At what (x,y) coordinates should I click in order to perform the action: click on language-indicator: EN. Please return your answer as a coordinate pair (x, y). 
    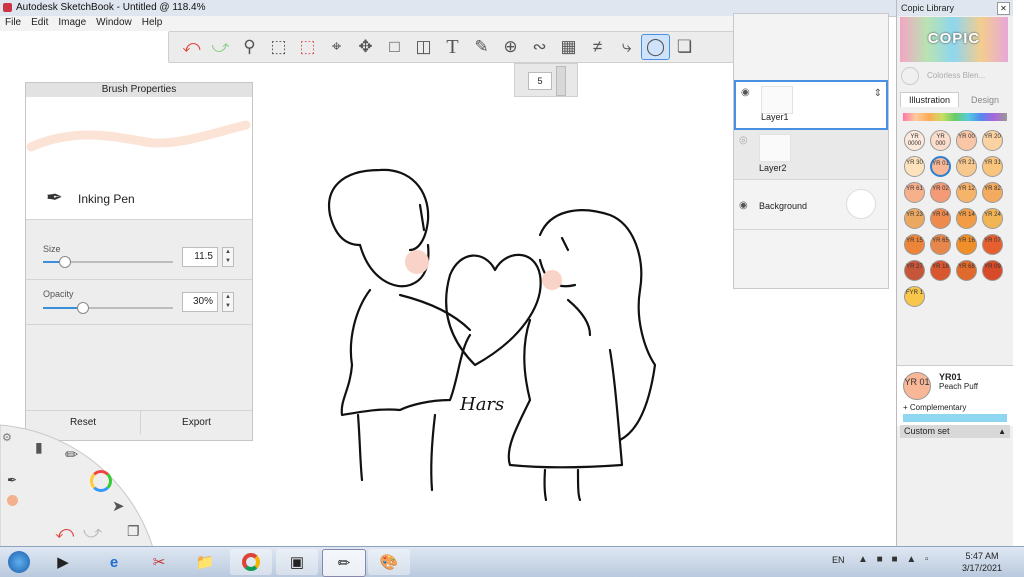
    Looking at the image, I should click on (838, 560).